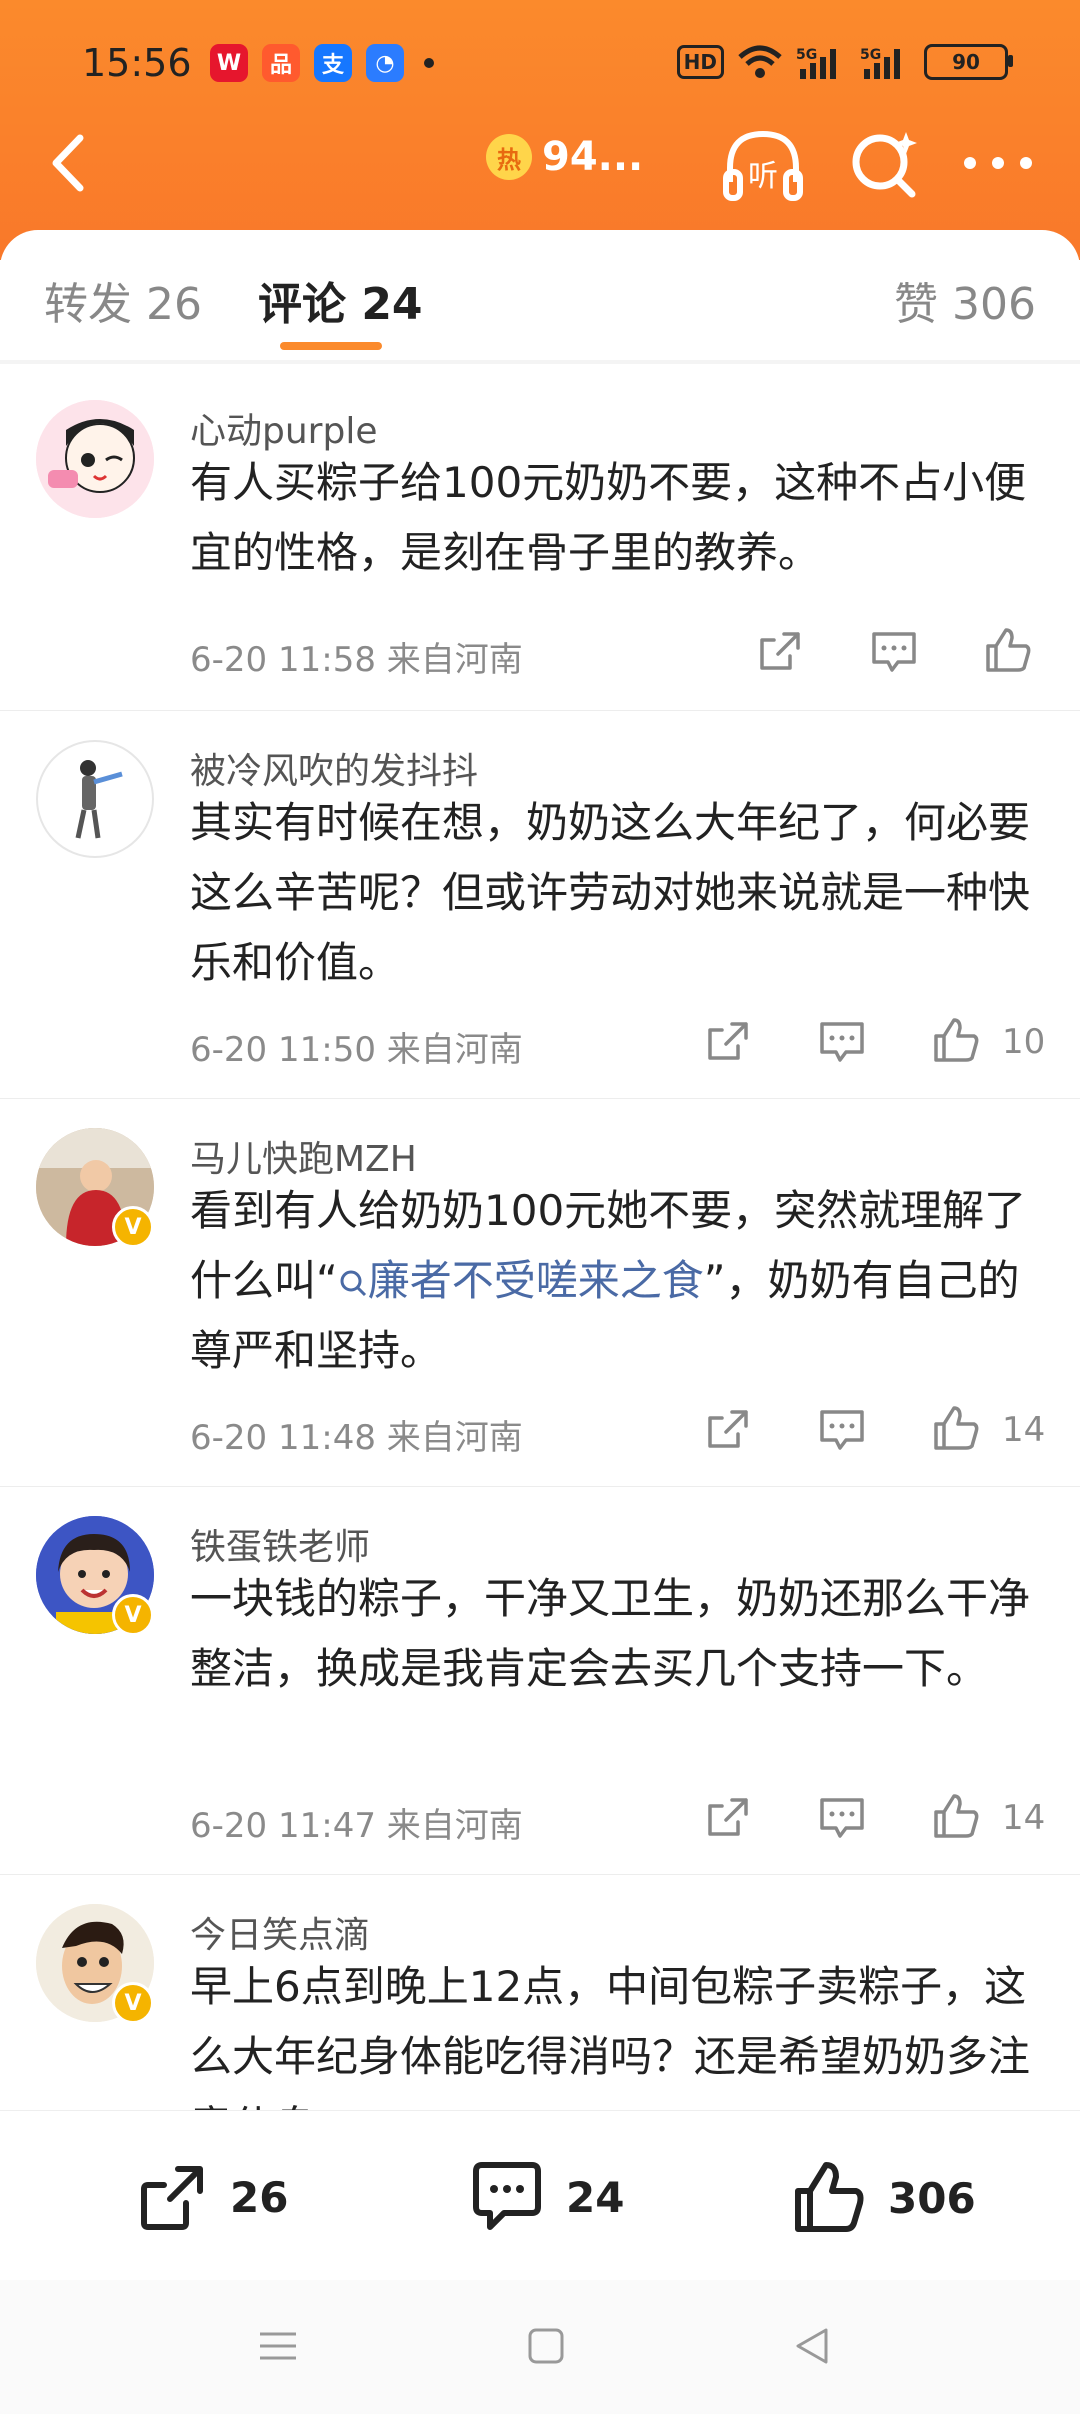 The width and height of the screenshot is (1080, 2414). Describe the element at coordinates (211, 2197) in the screenshot. I see `repost-button: 26` at that location.